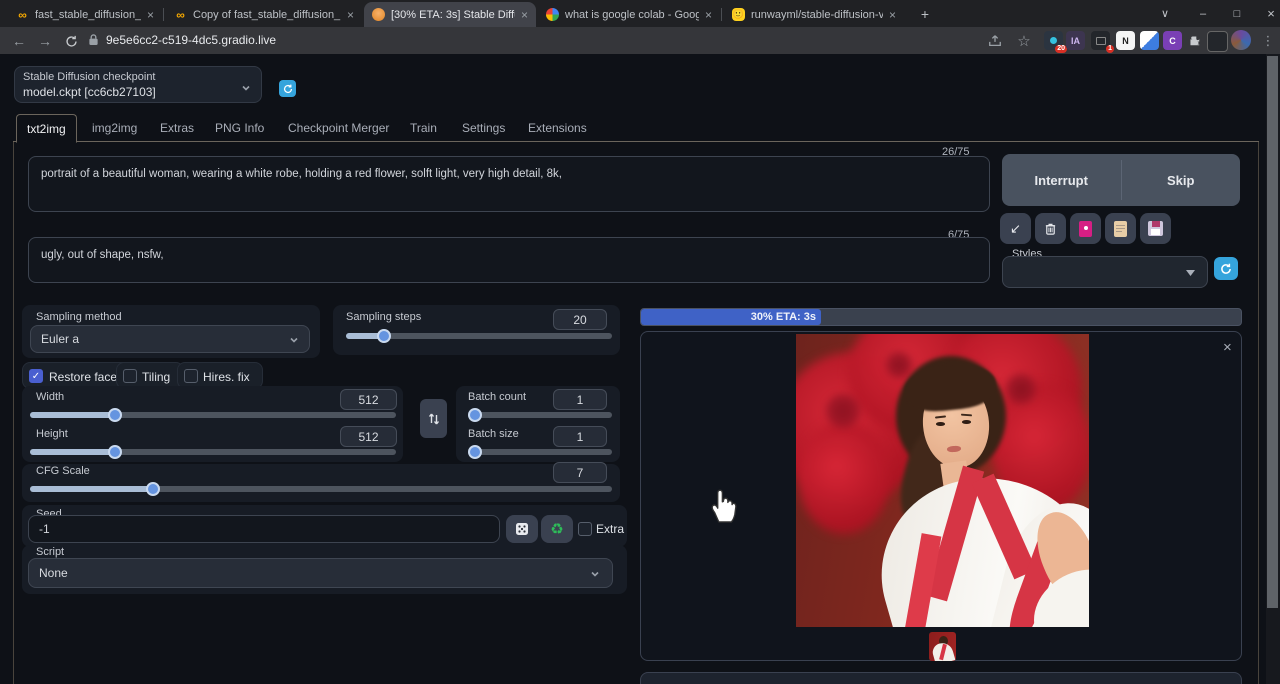 Image resolution: width=1280 pixels, height=684 pixels. Describe the element at coordinates (264, 14) in the screenshot. I see `browser-tab-2: ∞ Copy of fast_stable_diffusion_ ×` at that location.